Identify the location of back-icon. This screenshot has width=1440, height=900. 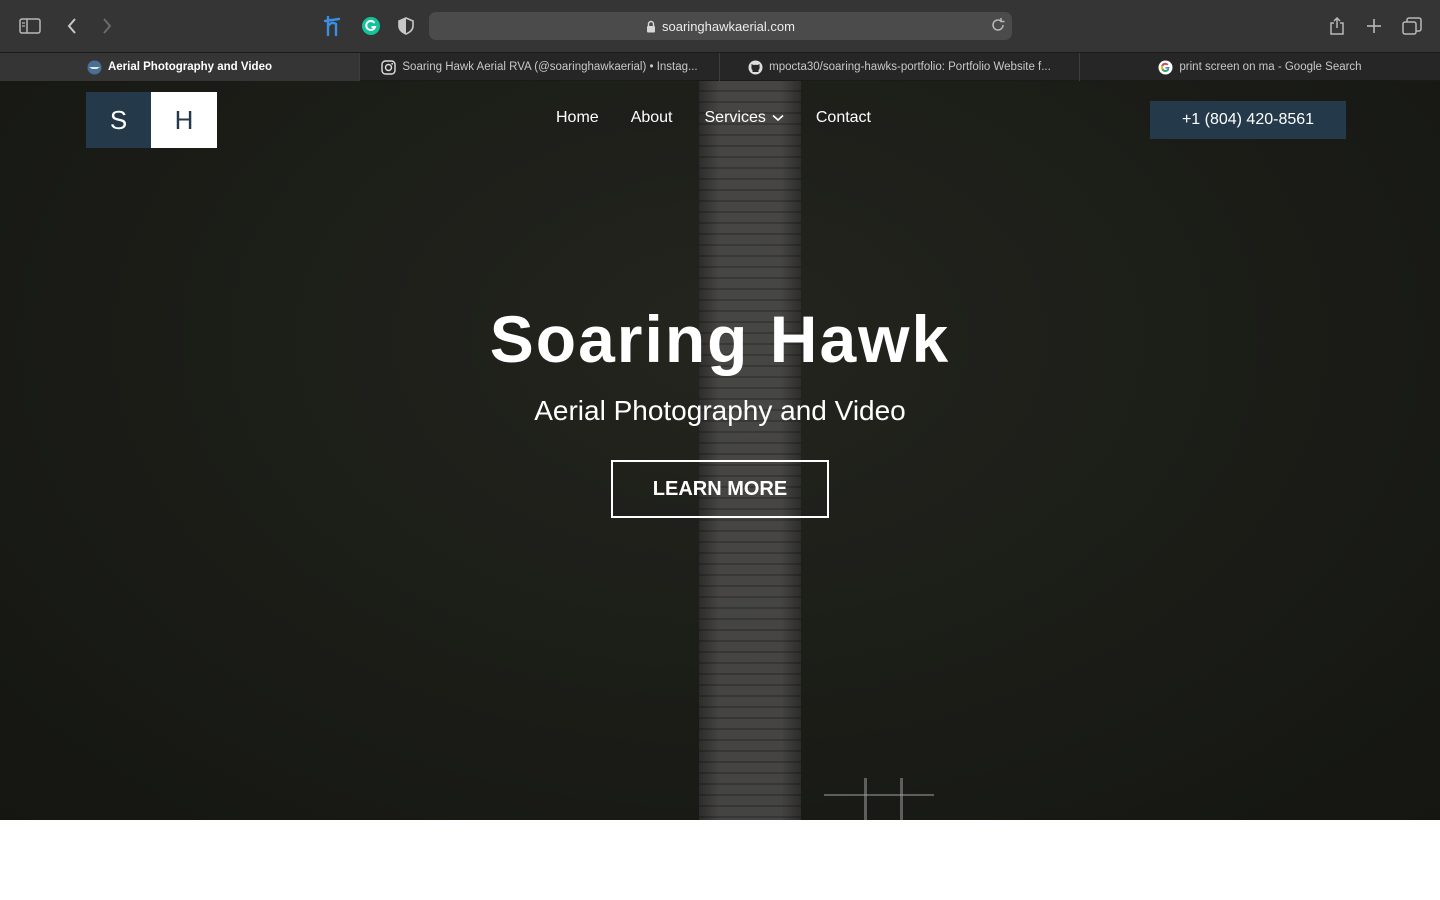
(72, 26).